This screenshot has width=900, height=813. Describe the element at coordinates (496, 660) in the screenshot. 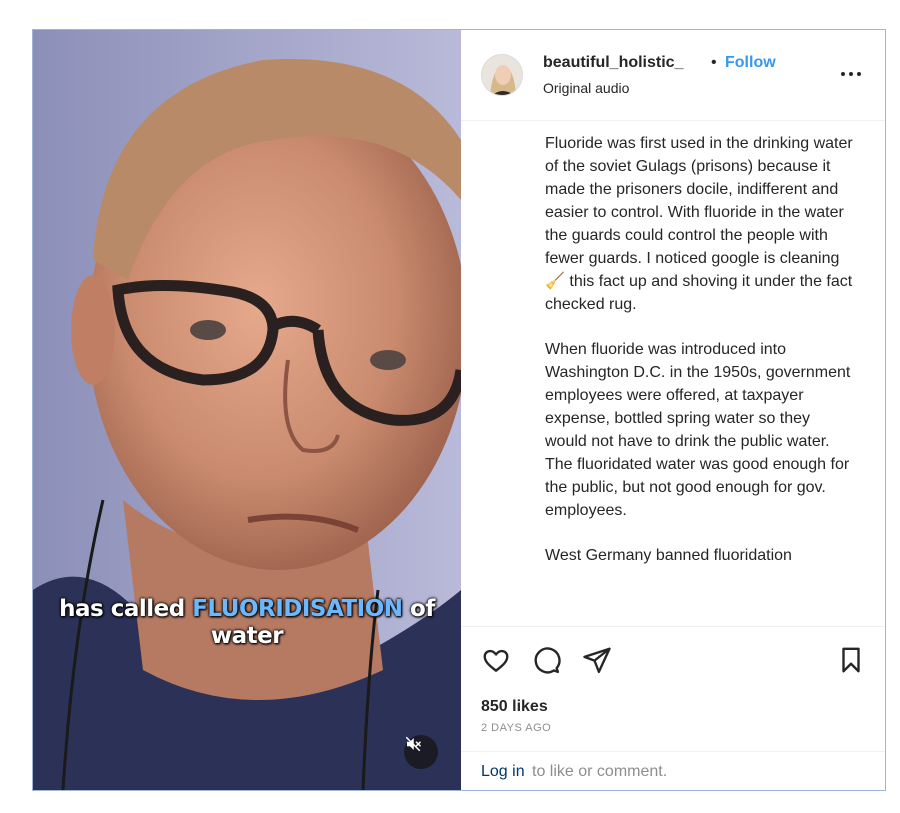

I see `heart-icon` at that location.